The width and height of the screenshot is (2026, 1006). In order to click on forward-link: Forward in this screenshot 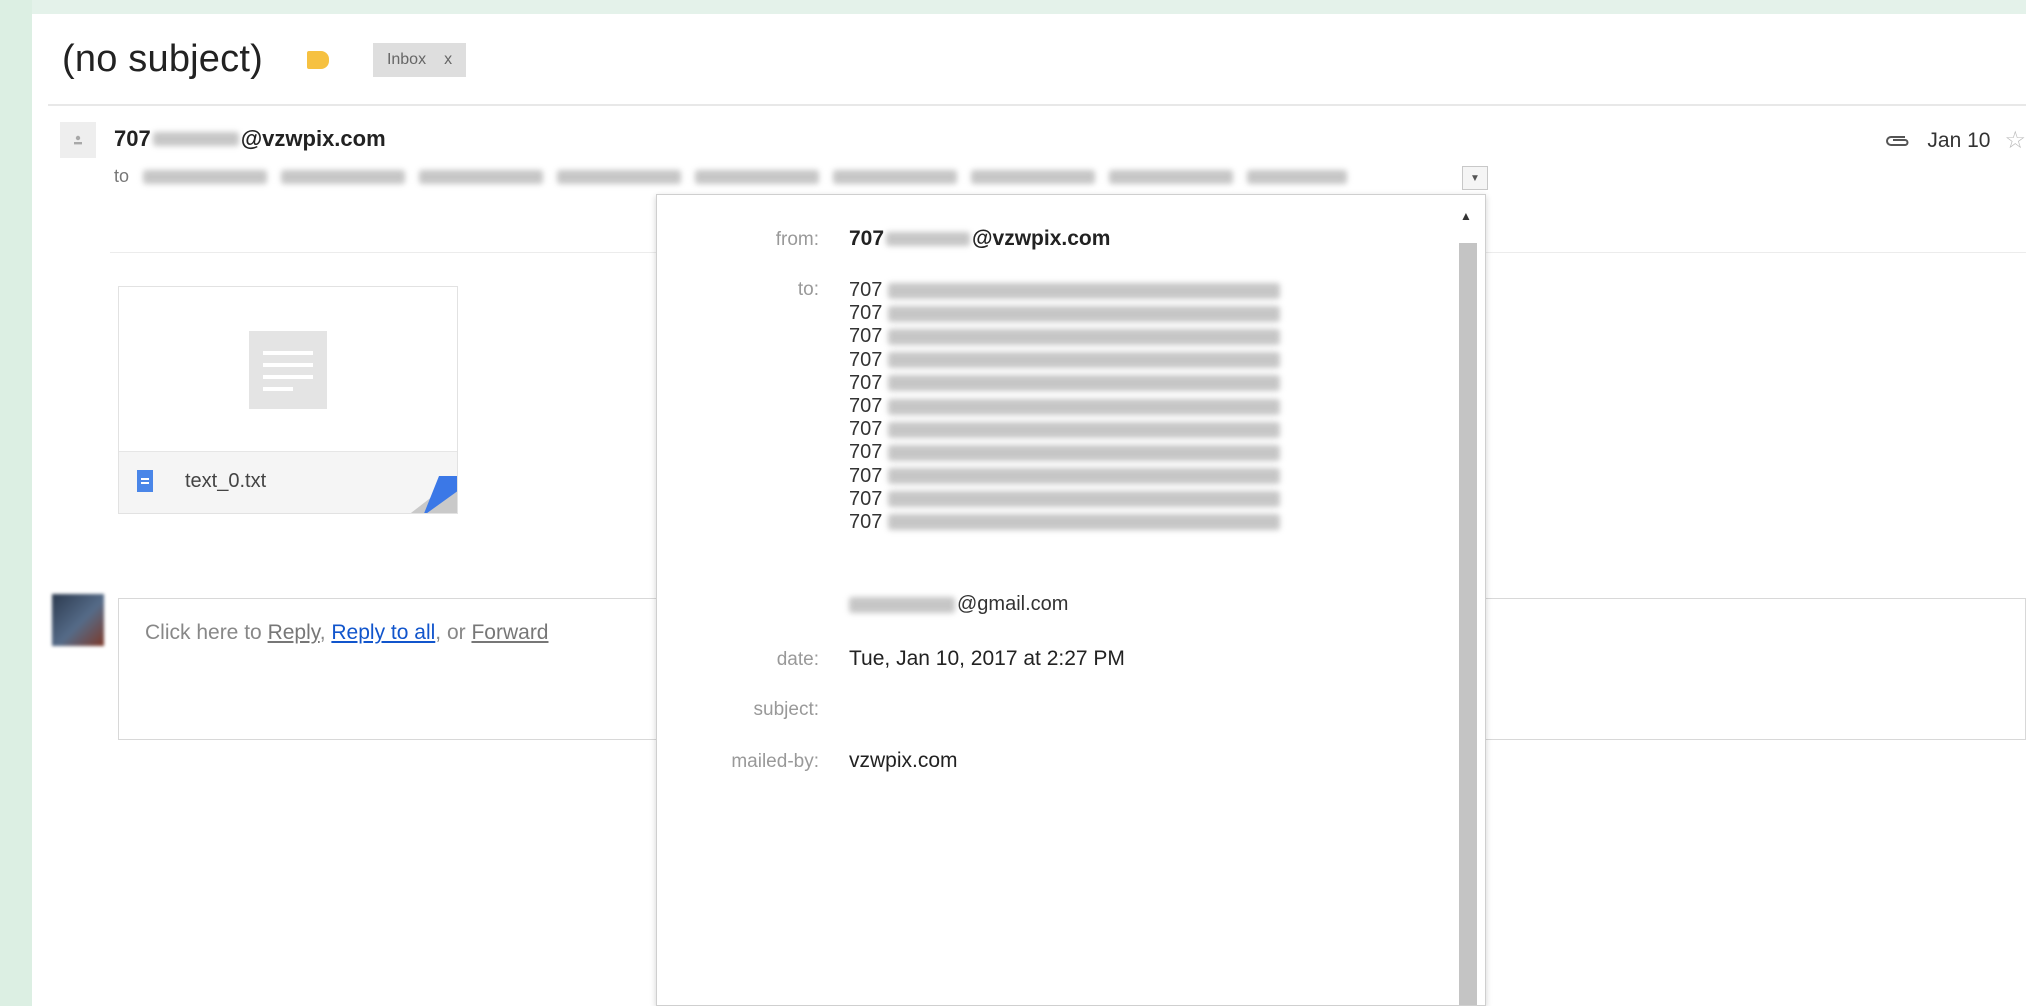, I will do `click(509, 632)`.